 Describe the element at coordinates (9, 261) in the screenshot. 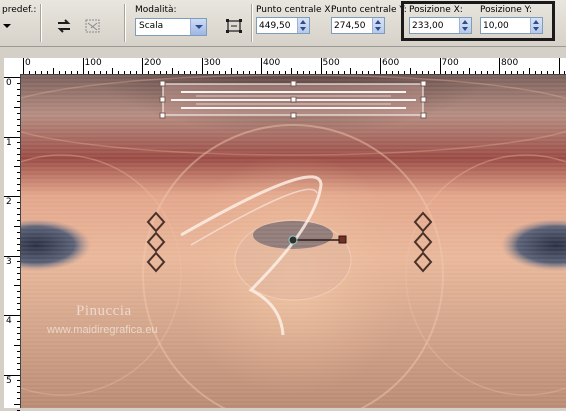

I see `ruler-label: 3` at that location.